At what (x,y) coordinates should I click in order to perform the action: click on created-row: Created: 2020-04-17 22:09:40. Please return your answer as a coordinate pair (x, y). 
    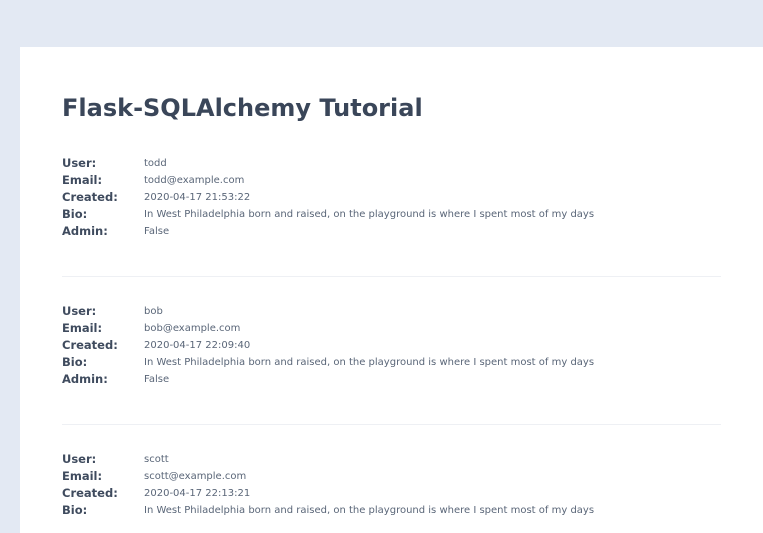
    Looking at the image, I should click on (391, 345).